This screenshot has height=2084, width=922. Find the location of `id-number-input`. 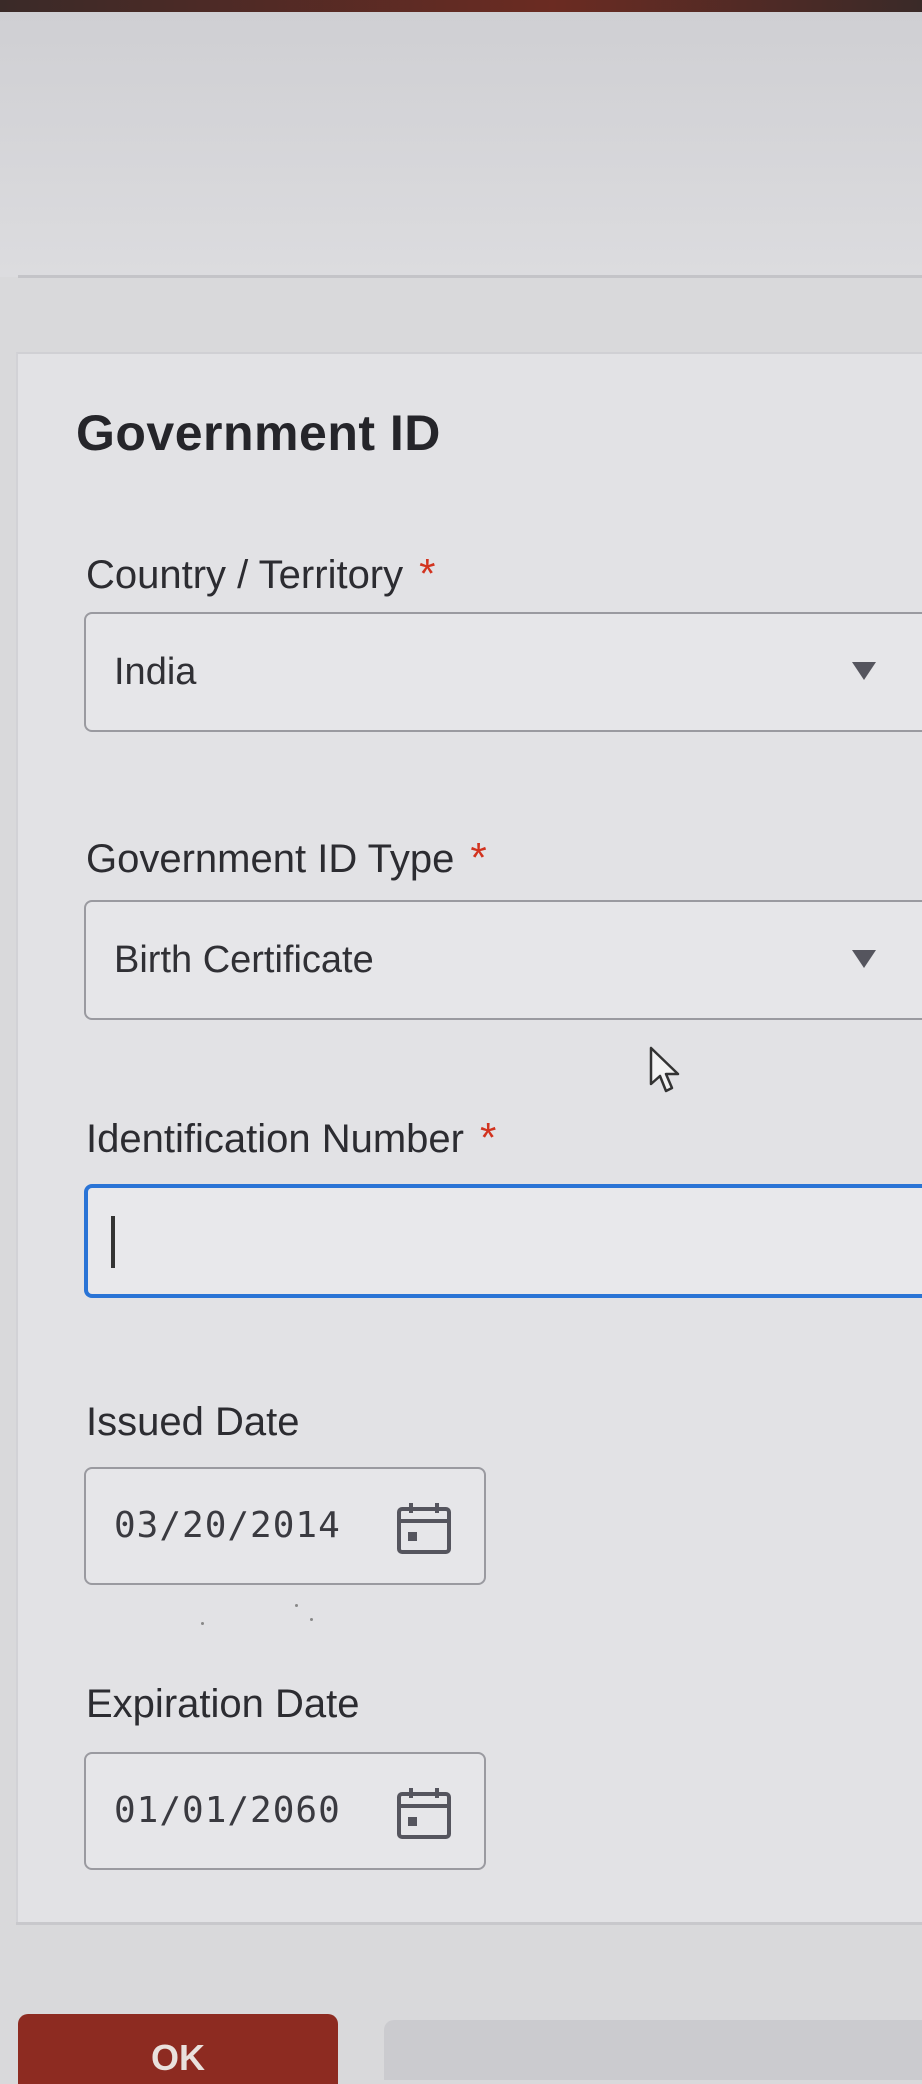

id-number-input is located at coordinates (503, 1241).